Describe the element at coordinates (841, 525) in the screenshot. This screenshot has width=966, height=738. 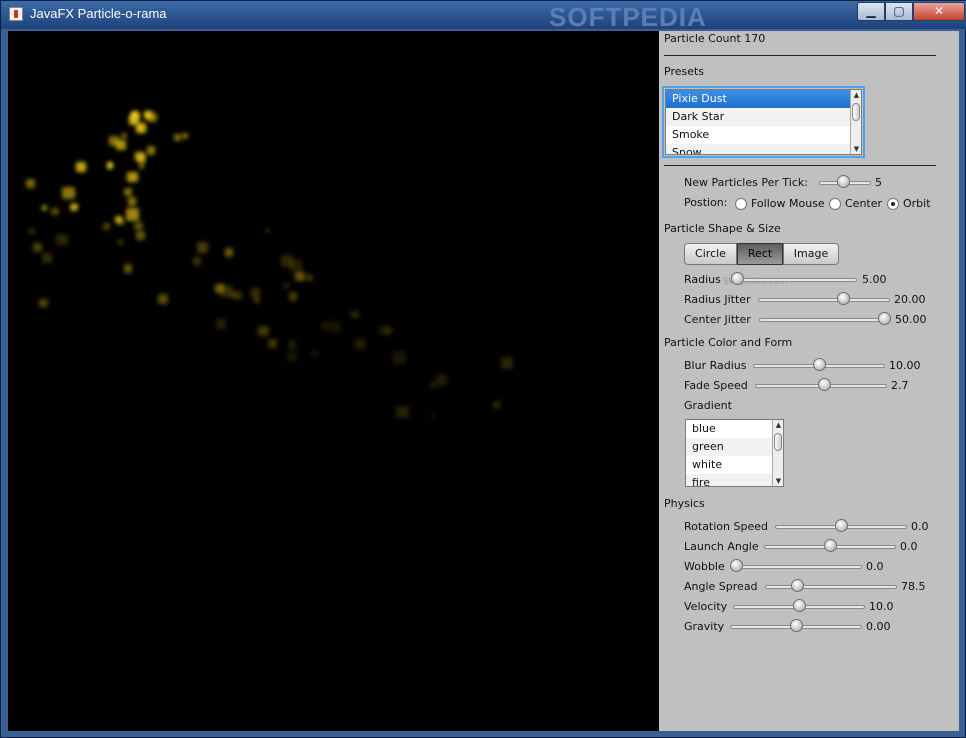
I see `rotation-speed-slider-thumb` at that location.